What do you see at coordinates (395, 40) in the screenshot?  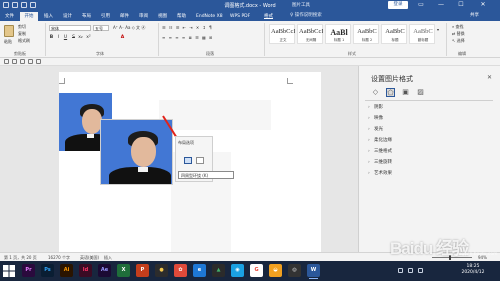 I see `style-name: 标题` at bounding box center [395, 40].